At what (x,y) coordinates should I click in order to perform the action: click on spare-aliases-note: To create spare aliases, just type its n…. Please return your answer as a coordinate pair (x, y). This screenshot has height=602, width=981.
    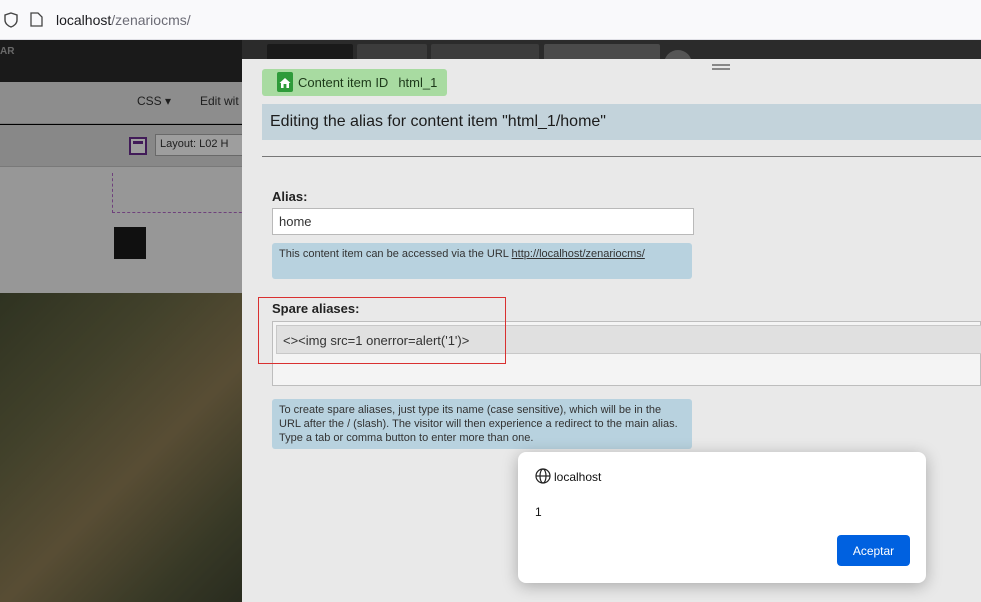
    Looking at the image, I should click on (482, 424).